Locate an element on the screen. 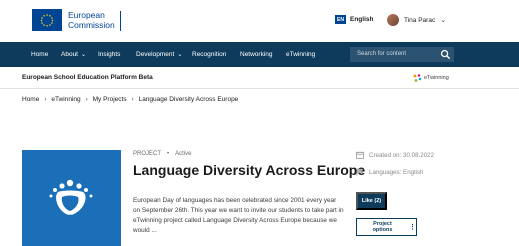 Image resolution: width=519 pixels, height=246 pixels. etwinning-logo-text: eTwinning is located at coordinates (436, 78).